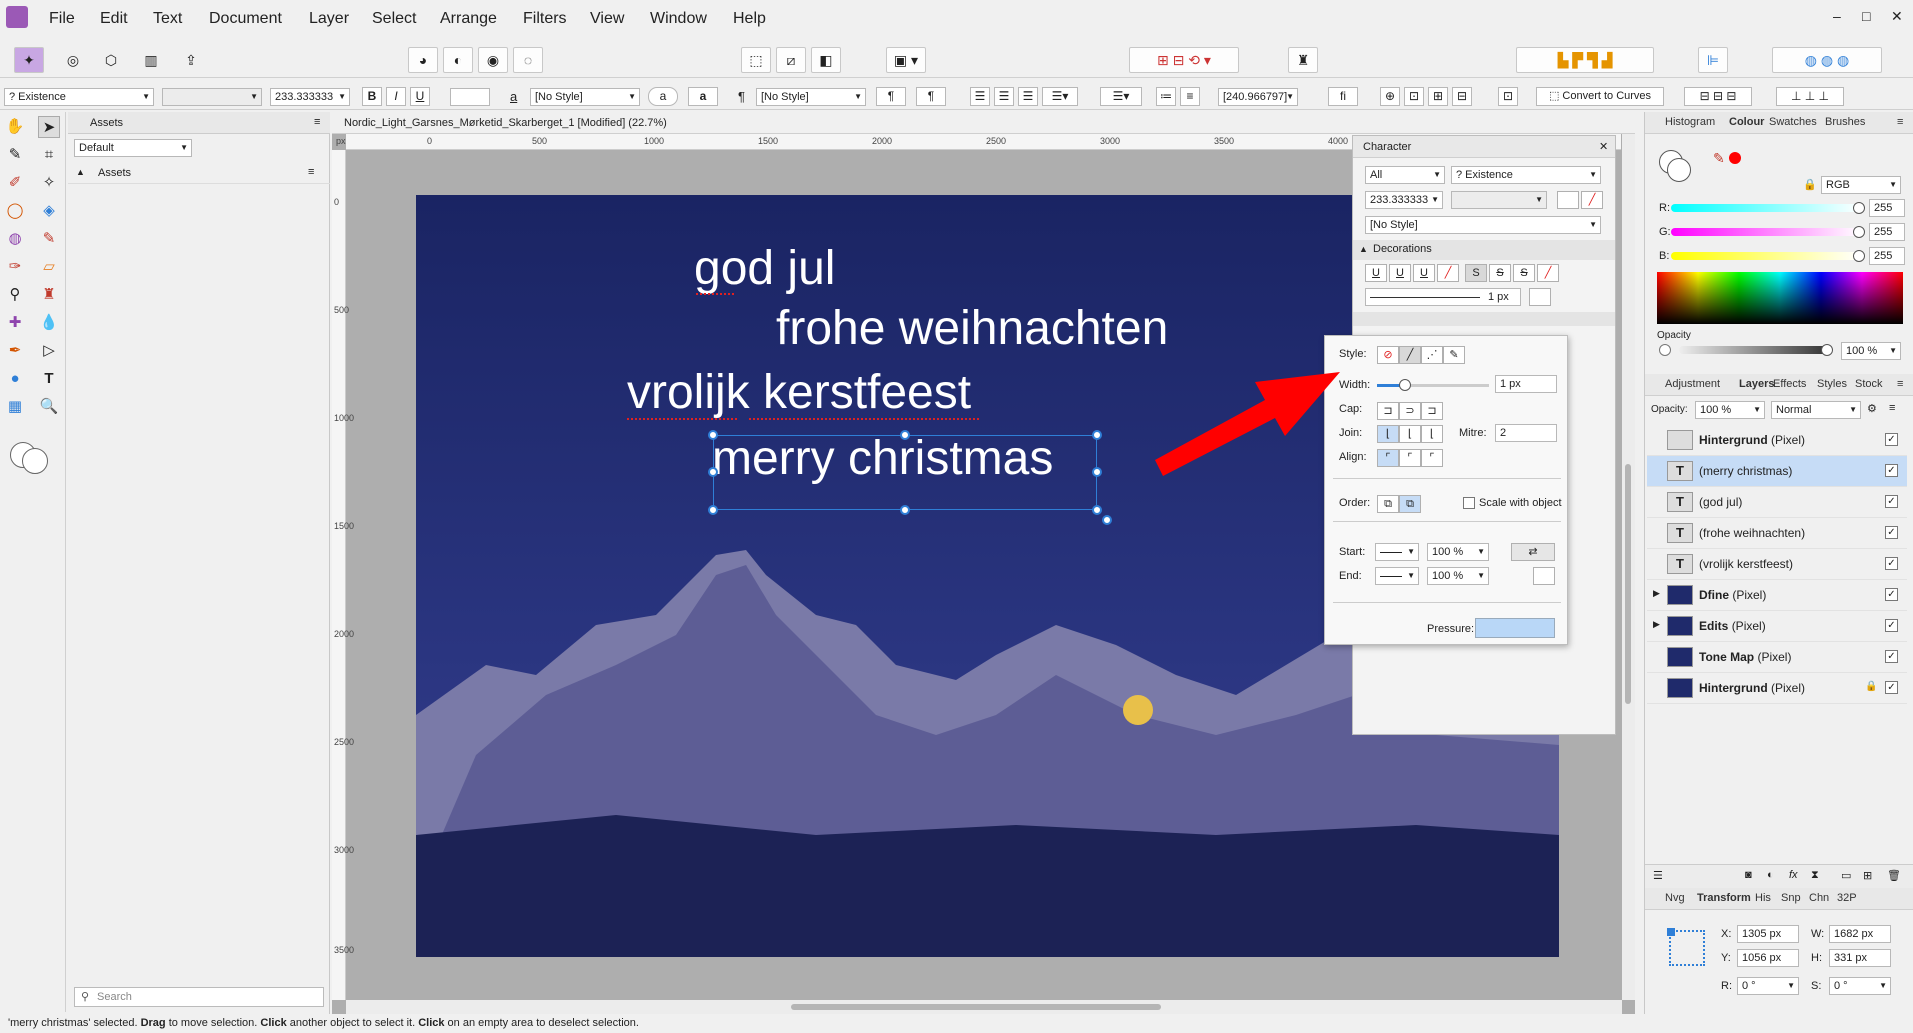 This screenshot has width=1913, height=1033. I want to click on align-right-button: ☰, so click(1028, 96).